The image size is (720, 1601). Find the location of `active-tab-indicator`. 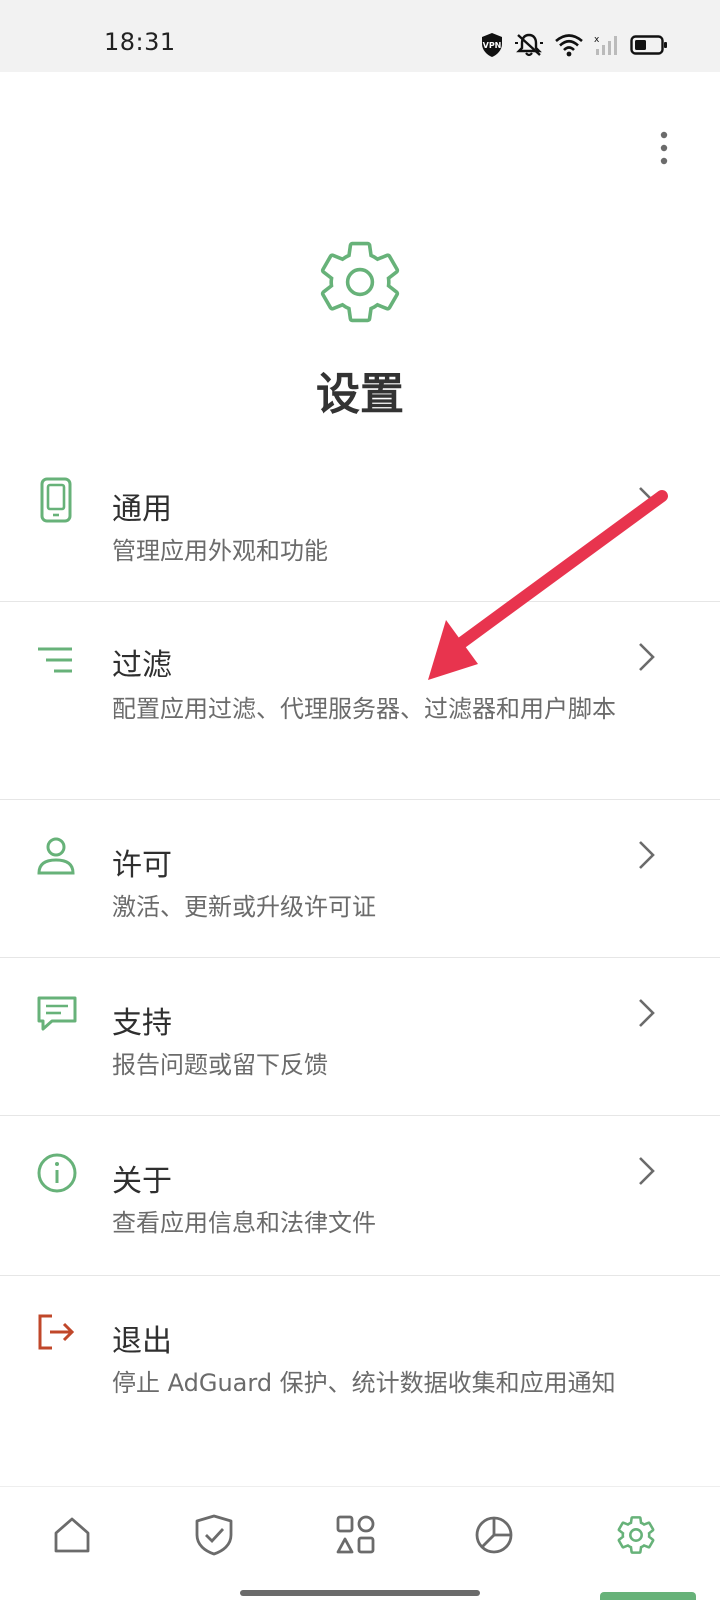

active-tab-indicator is located at coordinates (648, 1596).